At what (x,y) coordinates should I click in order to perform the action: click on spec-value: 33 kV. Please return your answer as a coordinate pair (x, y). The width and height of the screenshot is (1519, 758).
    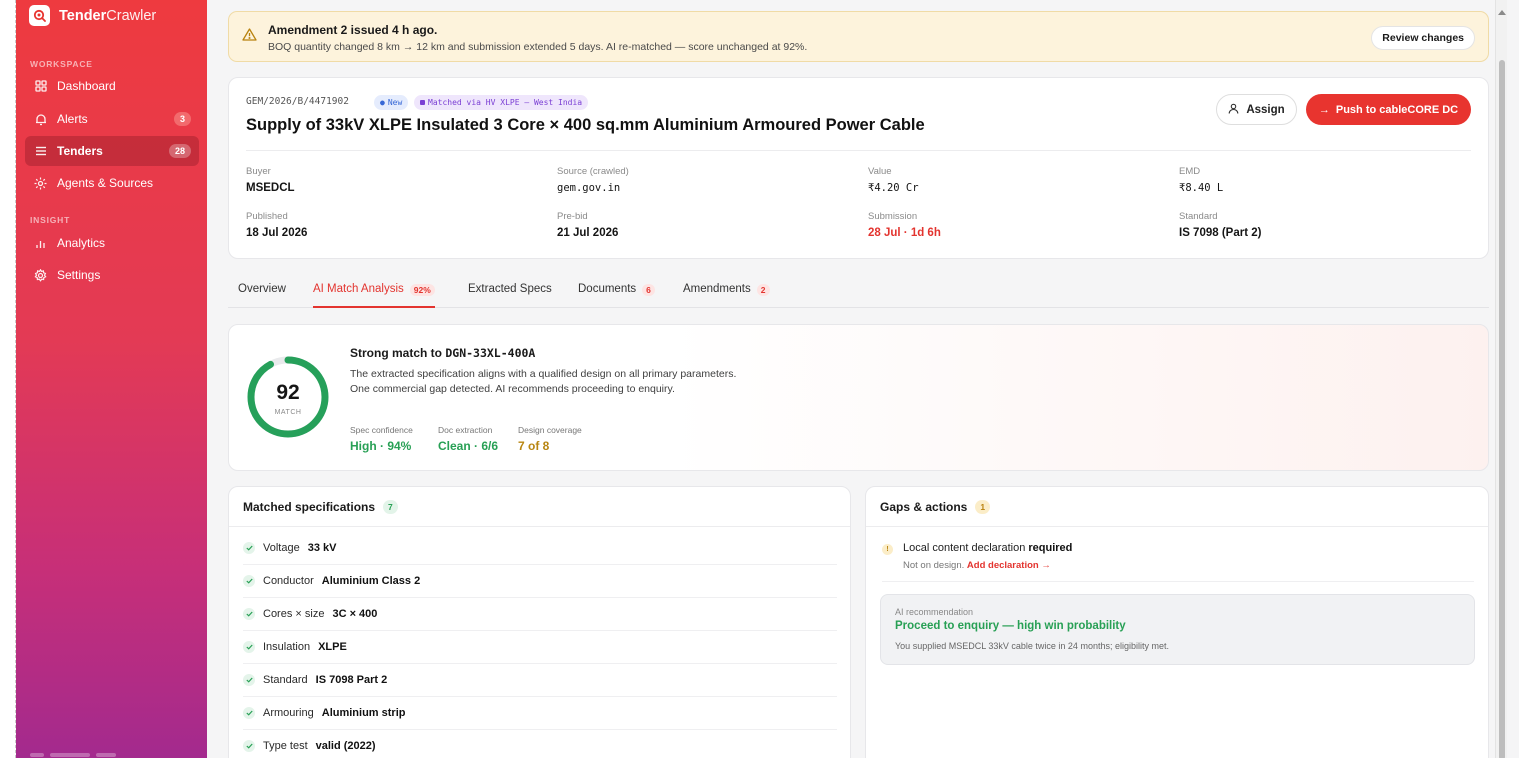
    Looking at the image, I should click on (322, 548).